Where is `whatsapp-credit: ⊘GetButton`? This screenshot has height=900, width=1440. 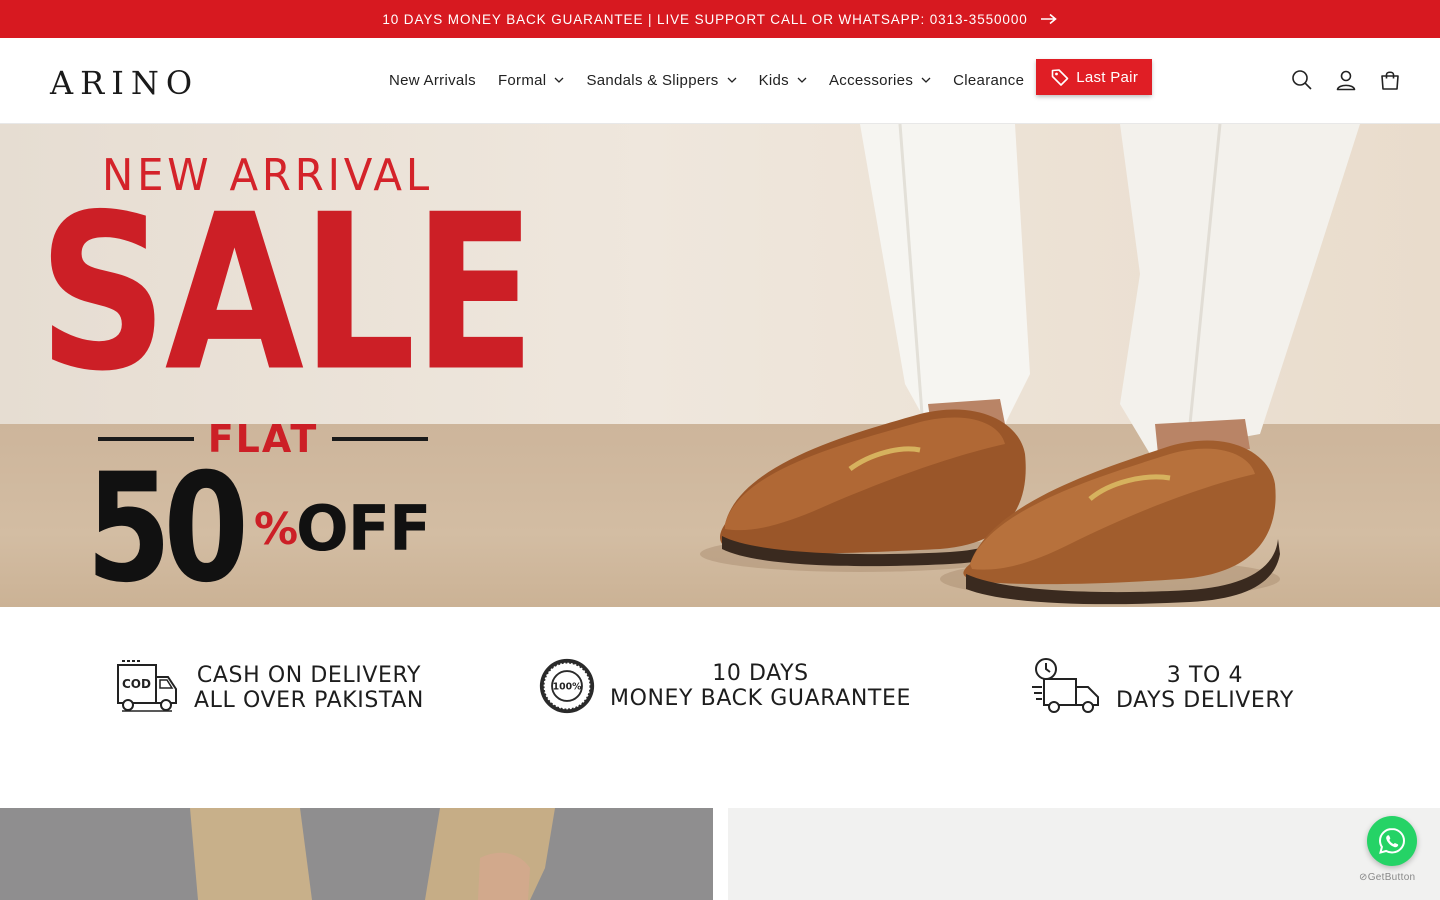 whatsapp-credit: ⊘GetButton is located at coordinates (1387, 877).